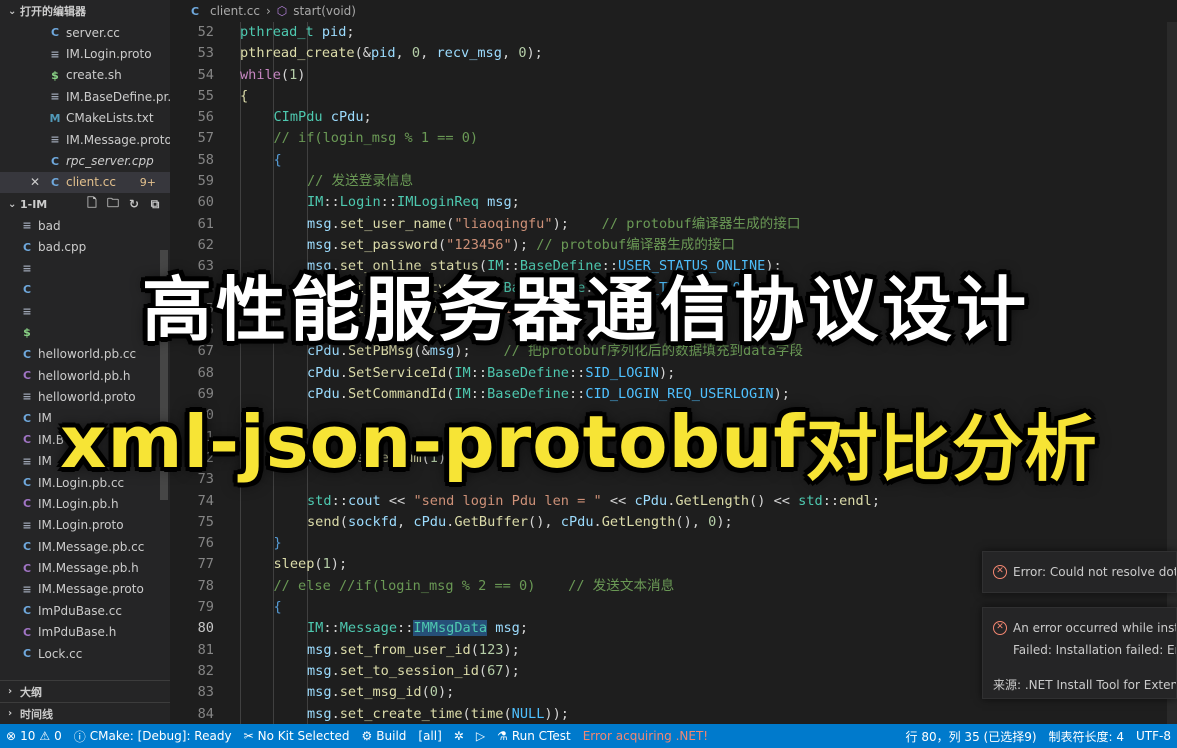 The width and height of the screenshot is (1177, 748). I want to click on cmake-status: ⓘ CMake: [Debug]: Ready, so click(153, 736).